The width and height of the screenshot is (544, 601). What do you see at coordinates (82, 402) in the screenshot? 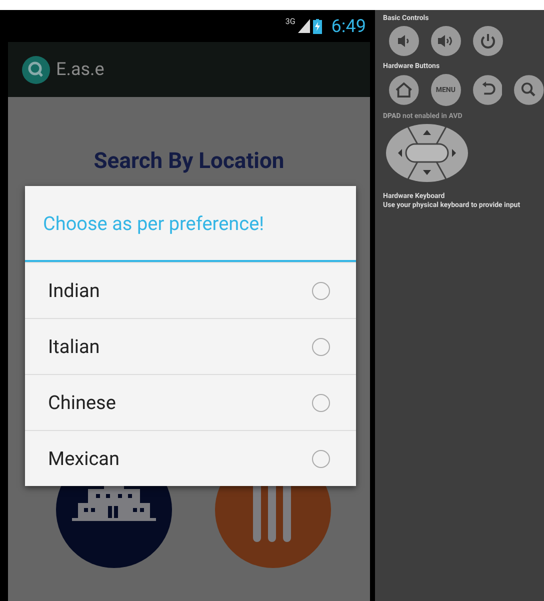
I see `option-label: Chinese` at bounding box center [82, 402].